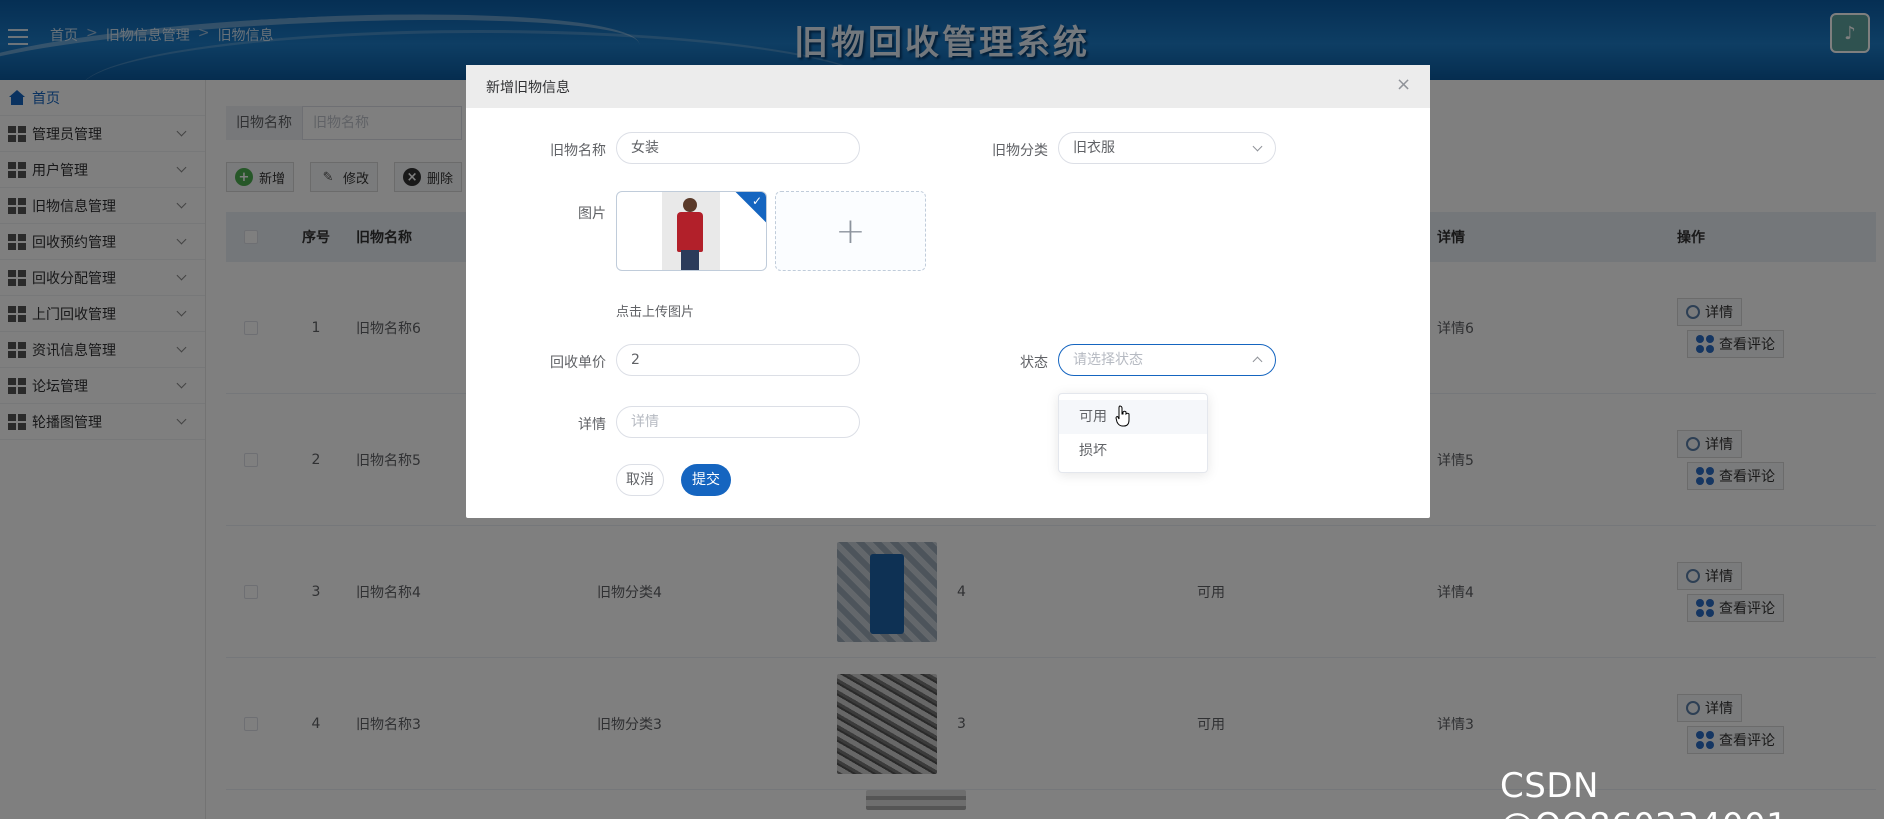 Image resolution: width=1884 pixels, height=819 pixels. I want to click on plus-icon: +, so click(850, 231).